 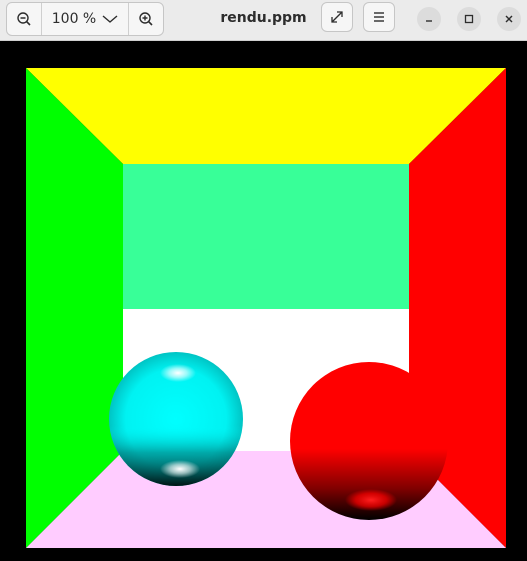 I want to click on red-sphere, so click(x=369, y=441).